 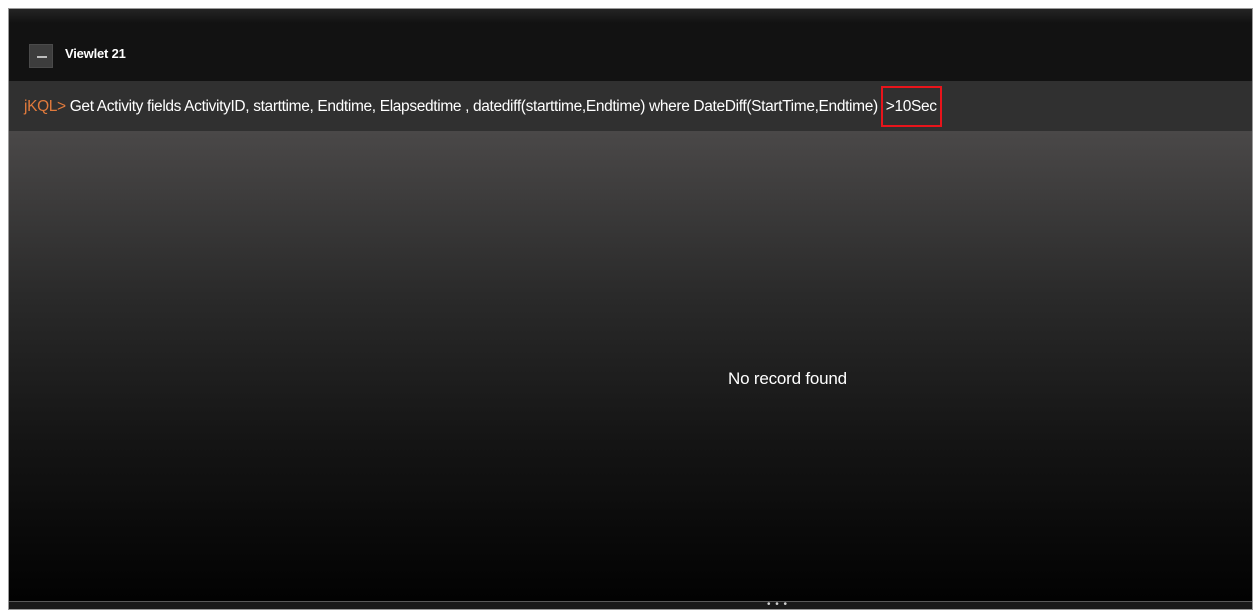 What do you see at coordinates (630, 605) in the screenshot?
I see `bottom-strip: • • •` at bounding box center [630, 605].